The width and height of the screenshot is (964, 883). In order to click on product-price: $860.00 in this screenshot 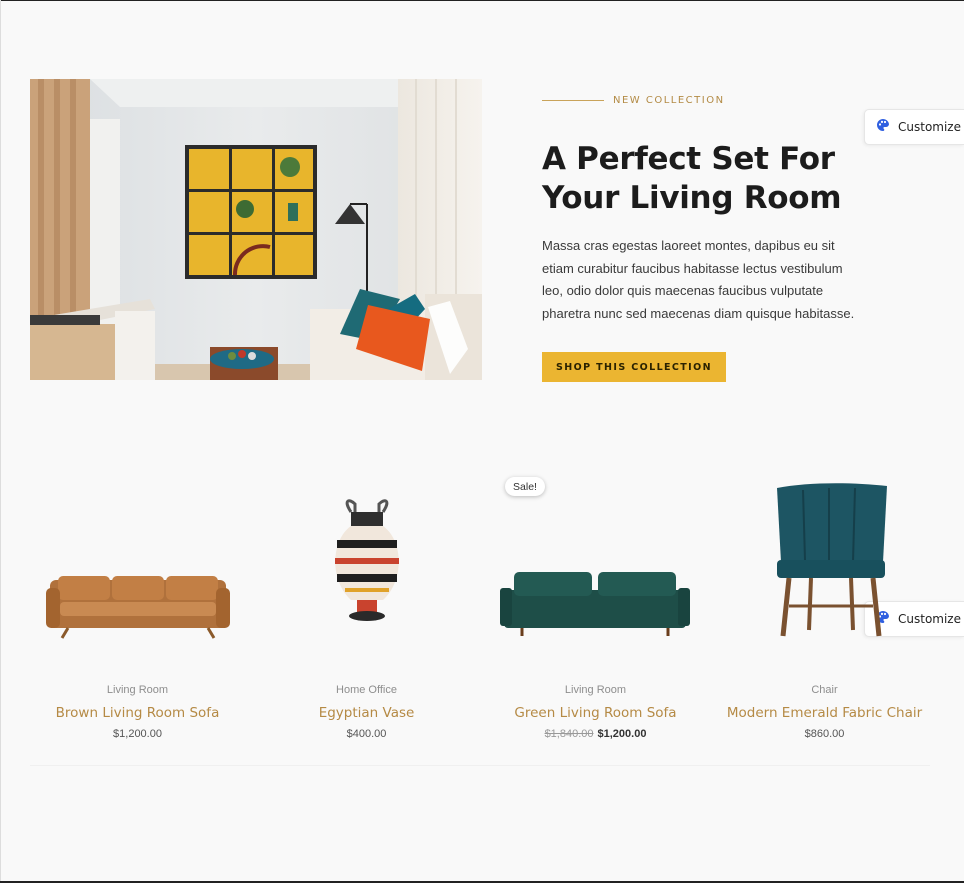, I will do `click(824, 734)`.